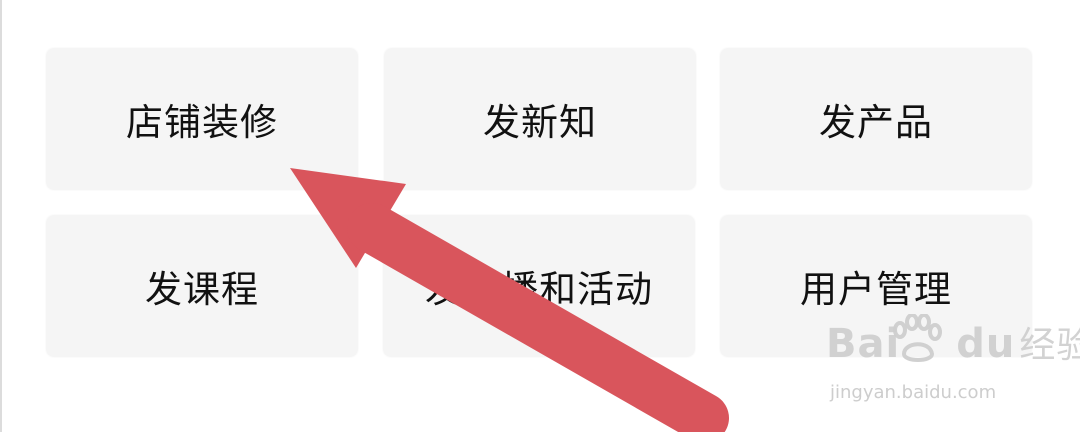 Image resolution: width=1080 pixels, height=432 pixels. I want to click on tile-post-article: 发新知, so click(540, 119).